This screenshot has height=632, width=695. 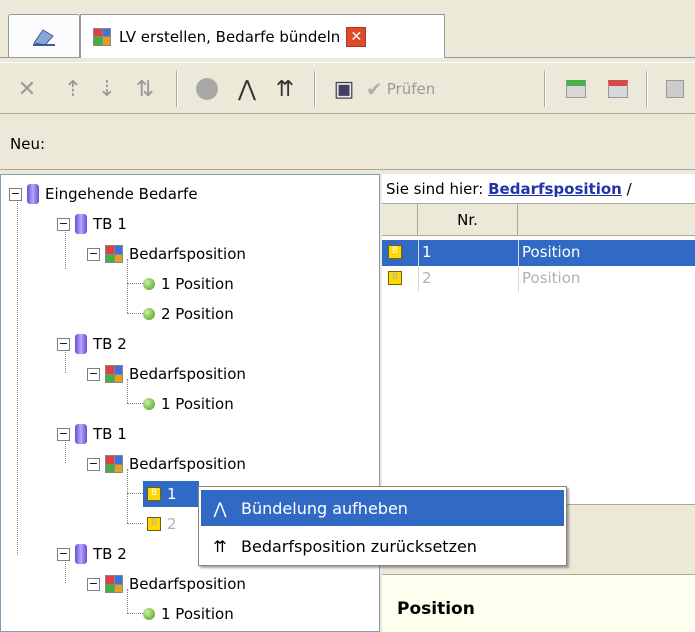 I want to click on unbundle-icon: ⋀, so click(x=220, y=508).